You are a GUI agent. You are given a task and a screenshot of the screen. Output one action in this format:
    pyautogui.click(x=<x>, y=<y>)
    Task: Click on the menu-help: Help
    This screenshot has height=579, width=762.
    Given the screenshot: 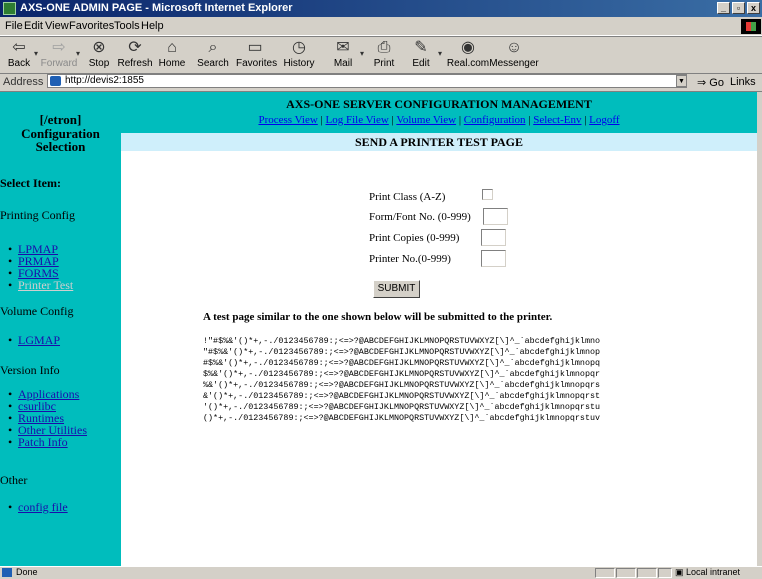 What is the action you would take?
    pyautogui.click(x=152, y=26)
    